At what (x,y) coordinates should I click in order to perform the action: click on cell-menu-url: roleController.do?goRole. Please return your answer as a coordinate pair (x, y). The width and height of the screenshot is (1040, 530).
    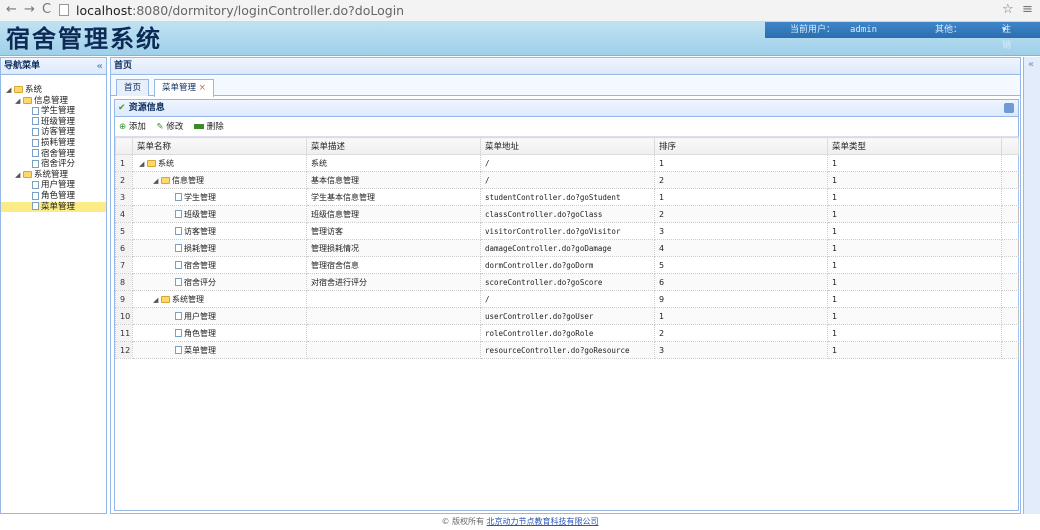
    Looking at the image, I should click on (567, 333).